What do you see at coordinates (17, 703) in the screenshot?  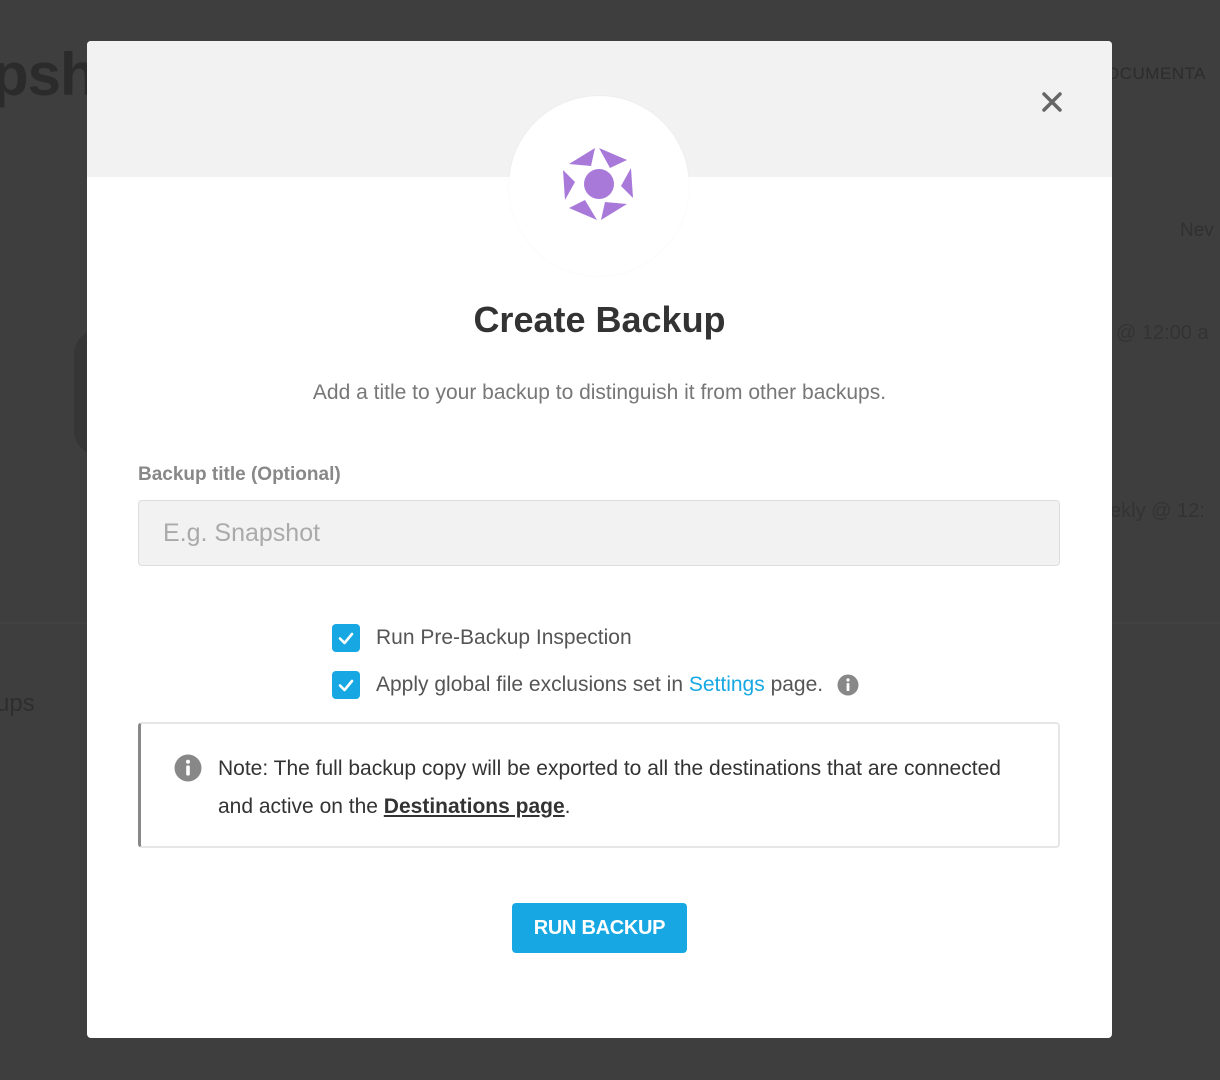 I see `background-section-title: ups` at bounding box center [17, 703].